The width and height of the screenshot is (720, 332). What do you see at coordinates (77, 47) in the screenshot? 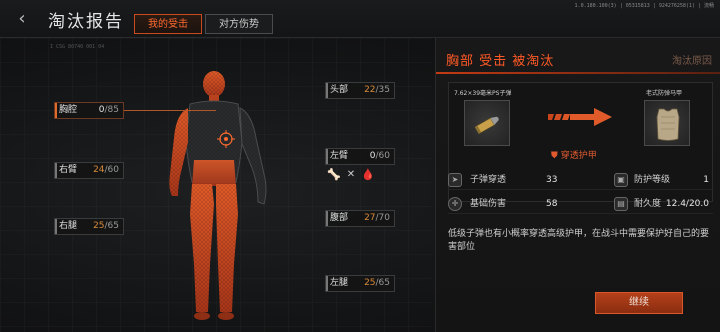
I see `session-code: I CSG 80740 001 04` at bounding box center [77, 47].